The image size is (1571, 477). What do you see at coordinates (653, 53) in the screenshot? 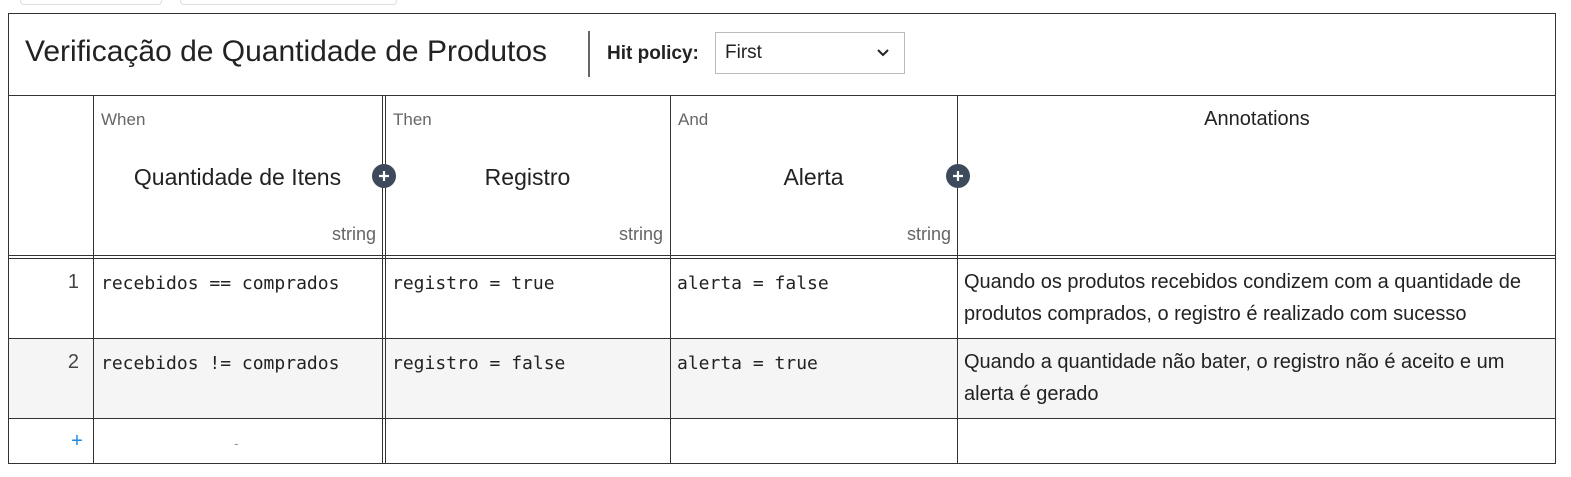
I see `hit-policy-label: Hit policy:` at bounding box center [653, 53].